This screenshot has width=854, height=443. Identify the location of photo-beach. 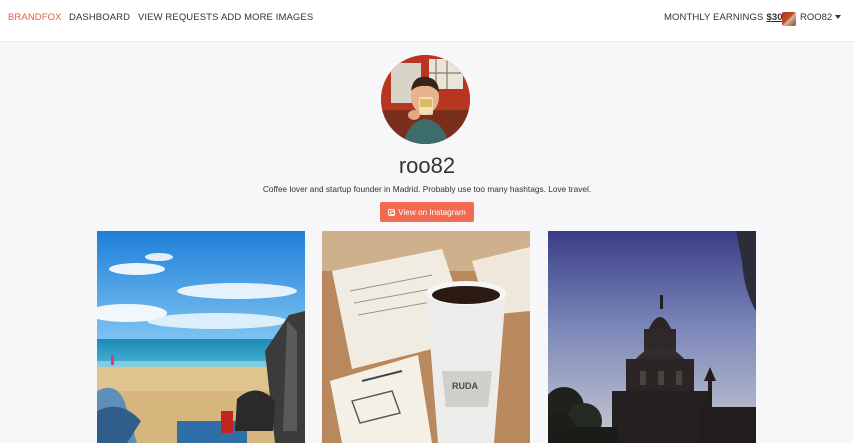
(201, 337).